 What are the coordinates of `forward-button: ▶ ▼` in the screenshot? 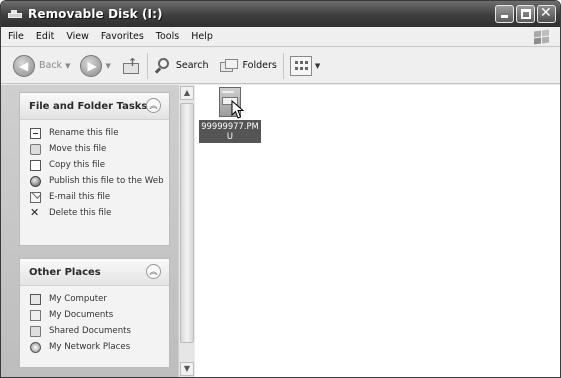 It's located at (95, 65).